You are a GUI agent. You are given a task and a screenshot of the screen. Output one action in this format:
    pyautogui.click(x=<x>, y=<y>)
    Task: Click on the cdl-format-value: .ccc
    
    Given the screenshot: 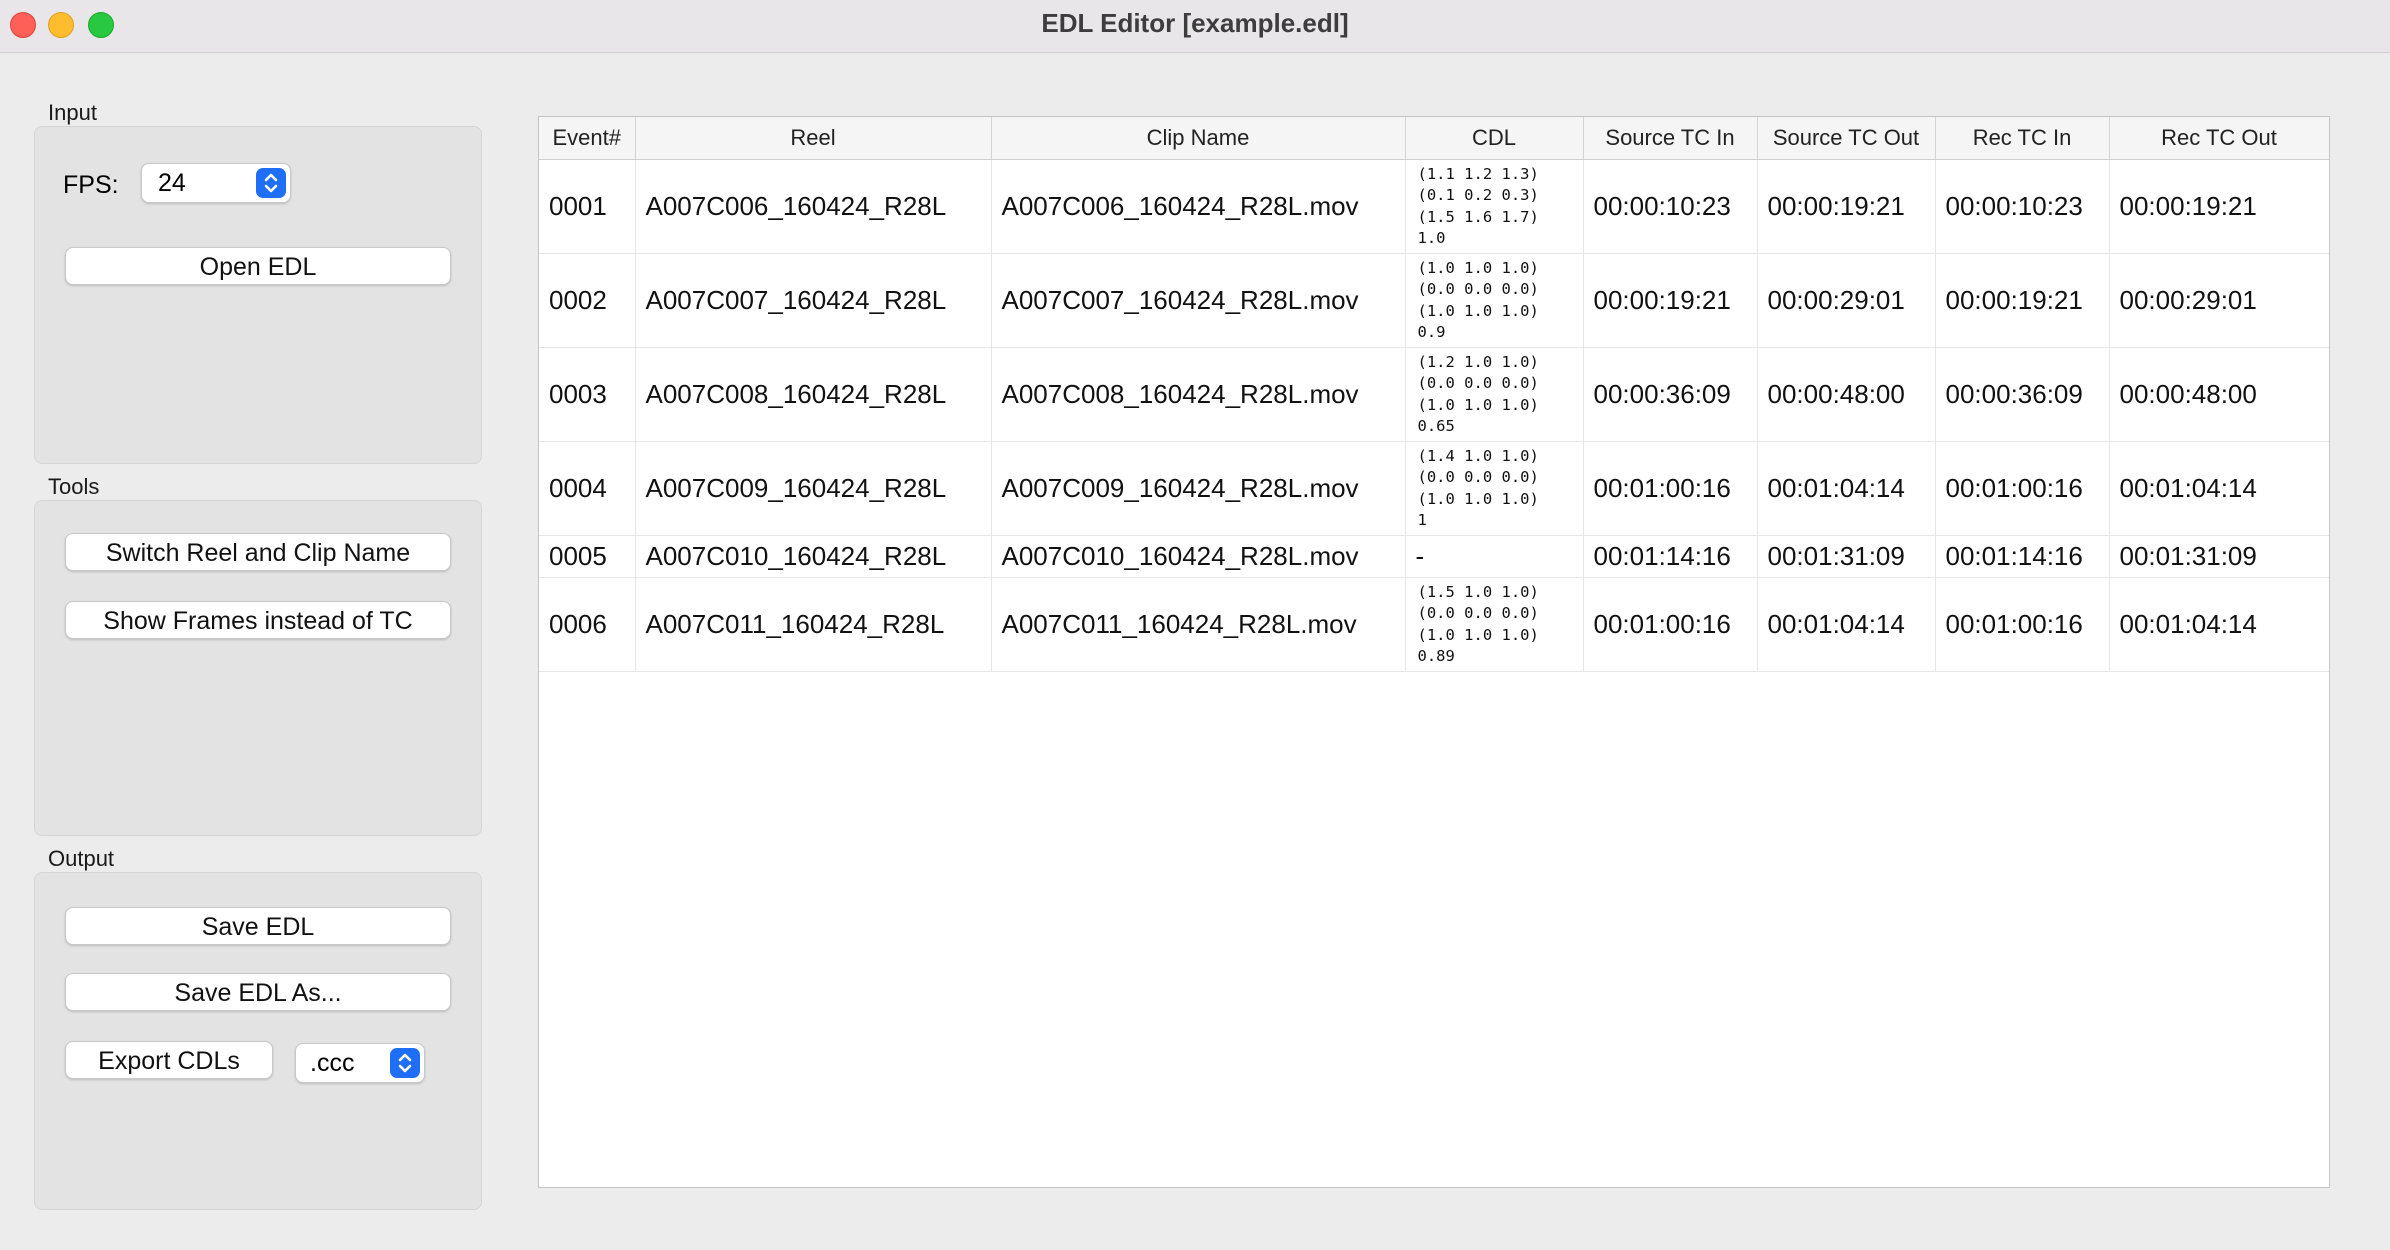 What is the action you would take?
    pyautogui.click(x=332, y=1063)
    